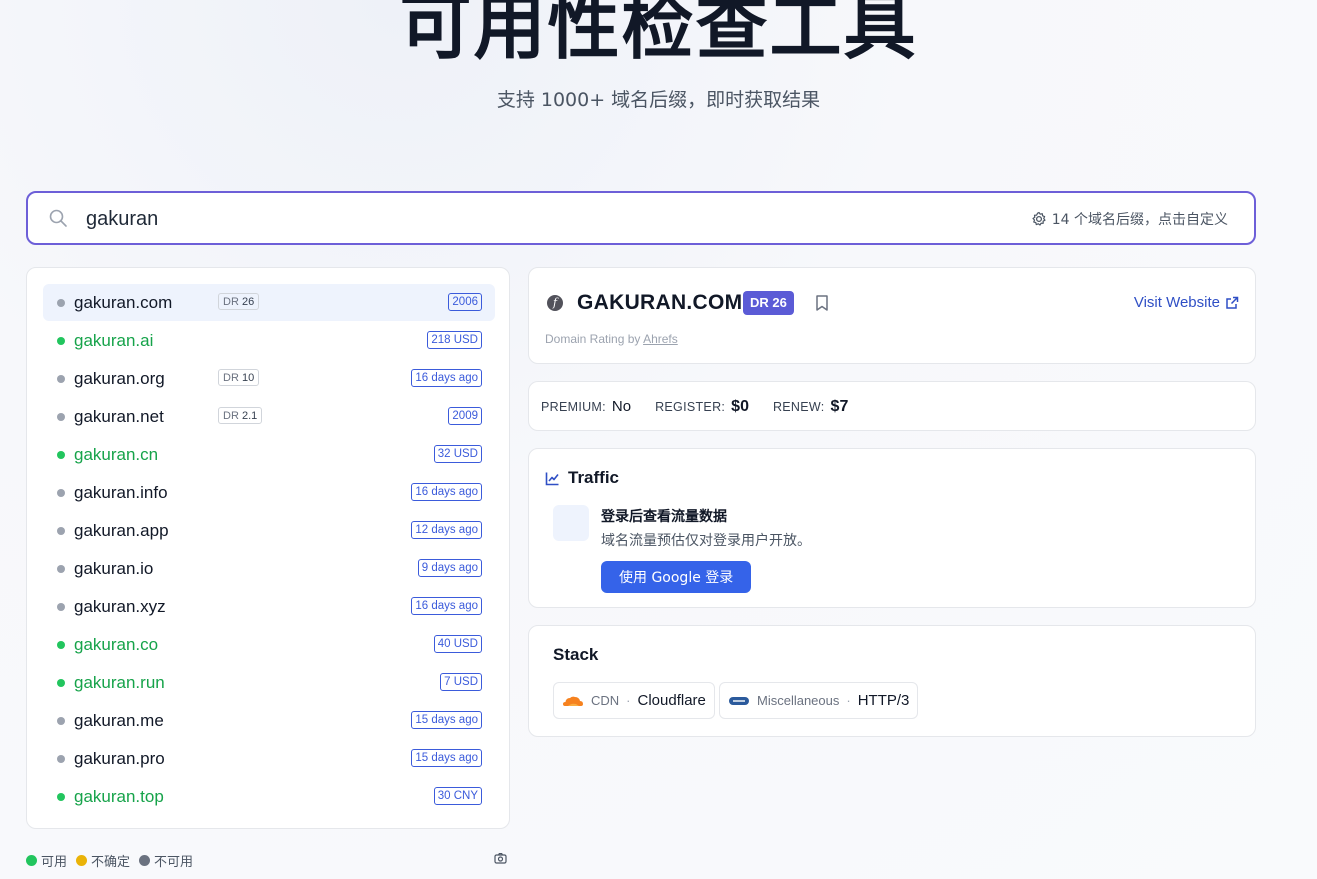 The height and width of the screenshot is (879, 1317). What do you see at coordinates (123, 302) in the screenshot?
I see `domain-name: gakuran.com` at bounding box center [123, 302].